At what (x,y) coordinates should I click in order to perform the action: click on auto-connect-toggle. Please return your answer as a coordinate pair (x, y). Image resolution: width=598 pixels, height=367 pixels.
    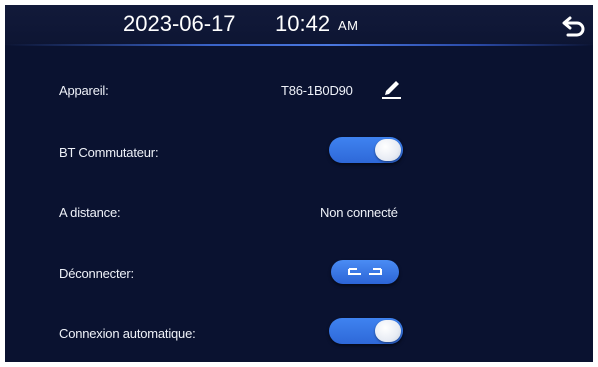
    Looking at the image, I should click on (366, 331).